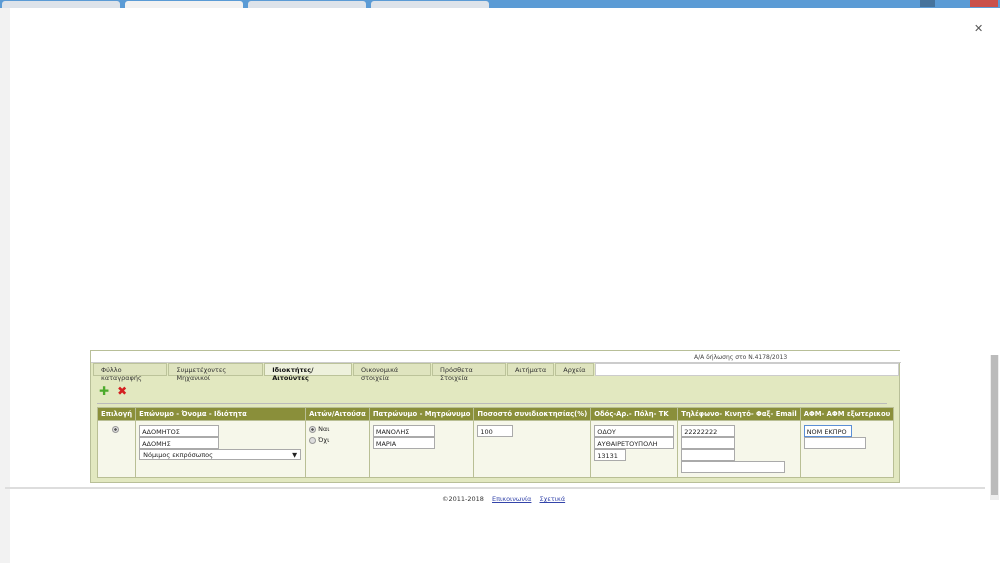 This screenshot has height=563, width=1000. I want to click on close-icon: ✕, so click(978, 28).